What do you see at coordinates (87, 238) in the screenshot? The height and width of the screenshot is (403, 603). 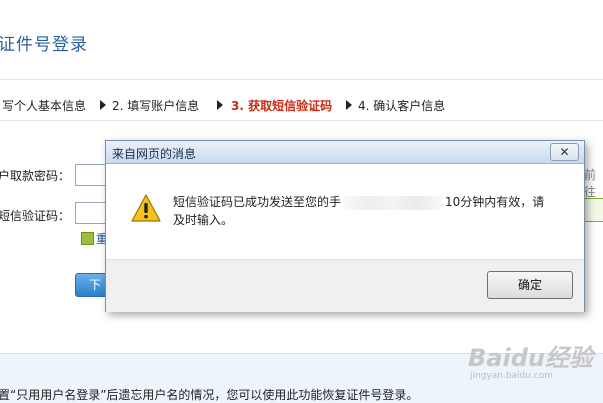 I see `resend-icon` at bounding box center [87, 238].